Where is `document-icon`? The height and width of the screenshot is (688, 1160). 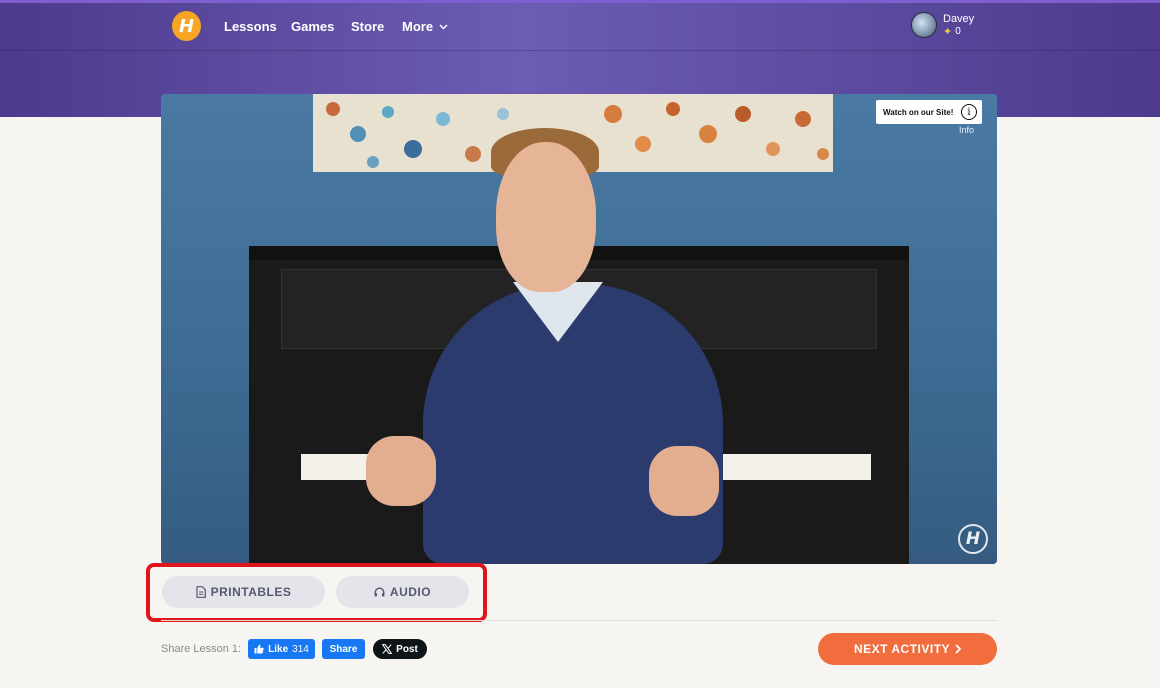
document-icon is located at coordinates (201, 592).